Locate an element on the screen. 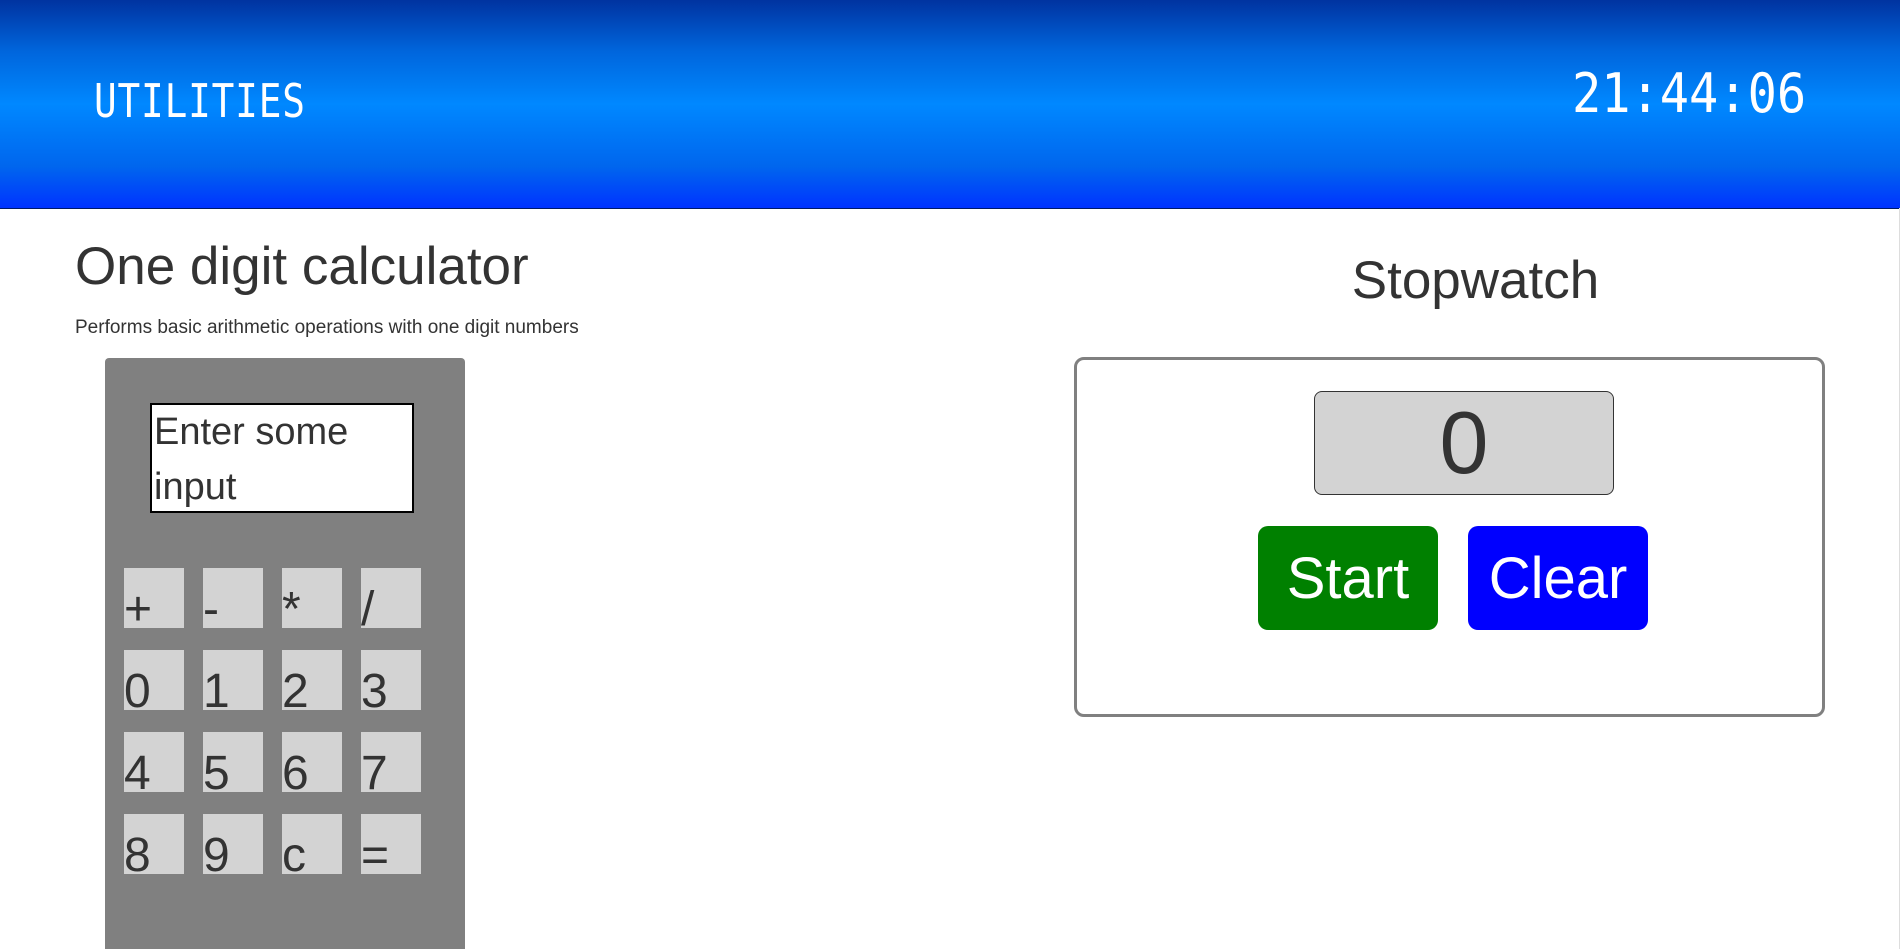 The width and height of the screenshot is (1900, 949). key-equals-button: = is located at coordinates (391, 844).